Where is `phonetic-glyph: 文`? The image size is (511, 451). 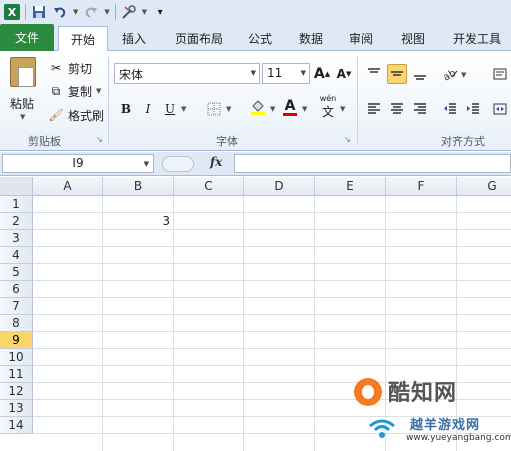 phonetic-glyph: 文 is located at coordinates (327, 112).